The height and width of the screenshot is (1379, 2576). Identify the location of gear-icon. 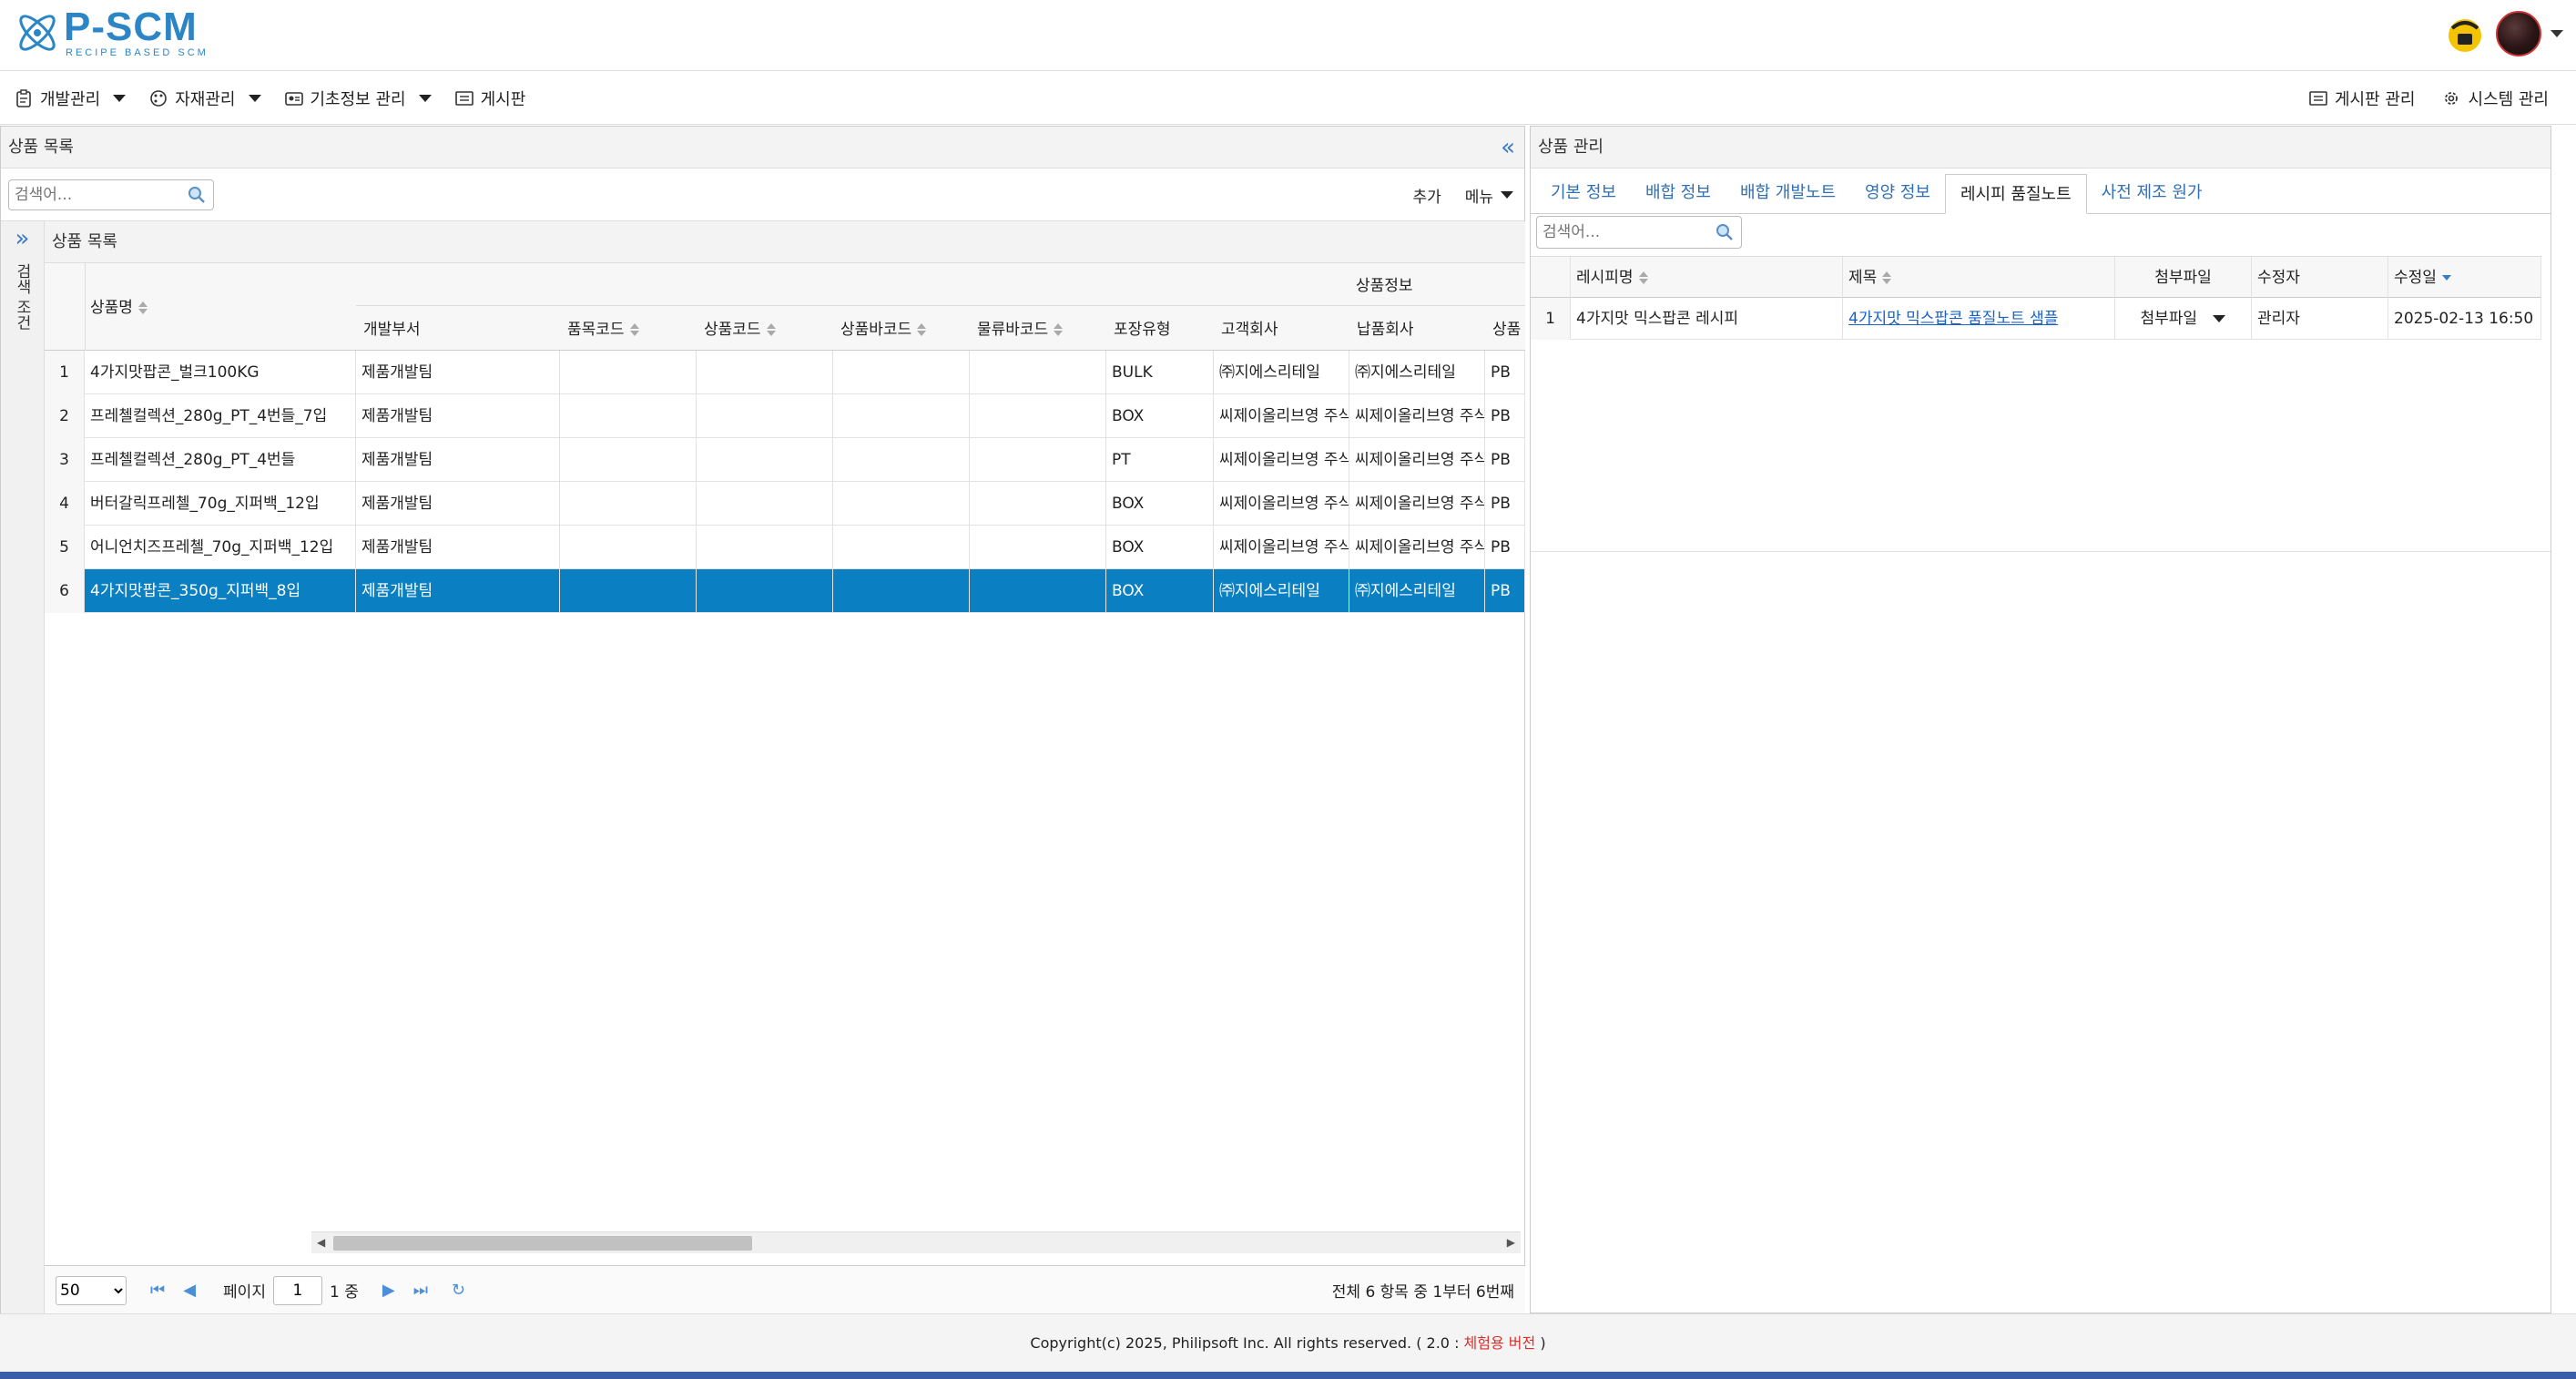
(2452, 99).